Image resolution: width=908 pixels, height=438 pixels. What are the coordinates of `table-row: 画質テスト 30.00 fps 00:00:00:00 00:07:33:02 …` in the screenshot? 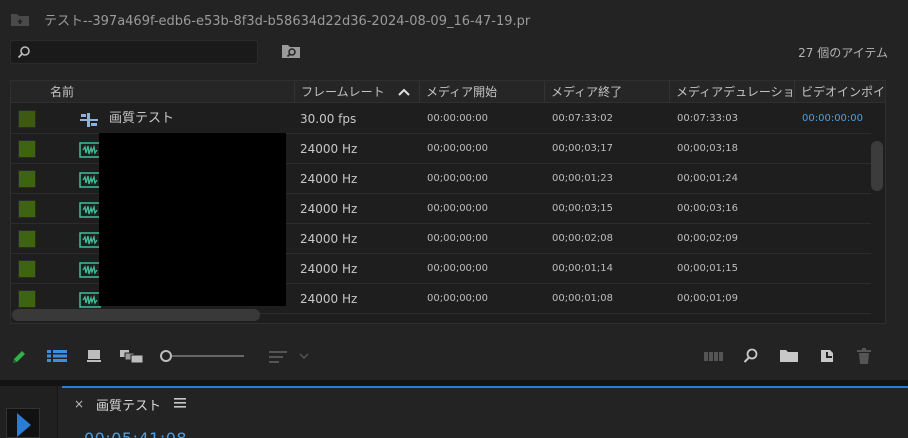 It's located at (441, 119).